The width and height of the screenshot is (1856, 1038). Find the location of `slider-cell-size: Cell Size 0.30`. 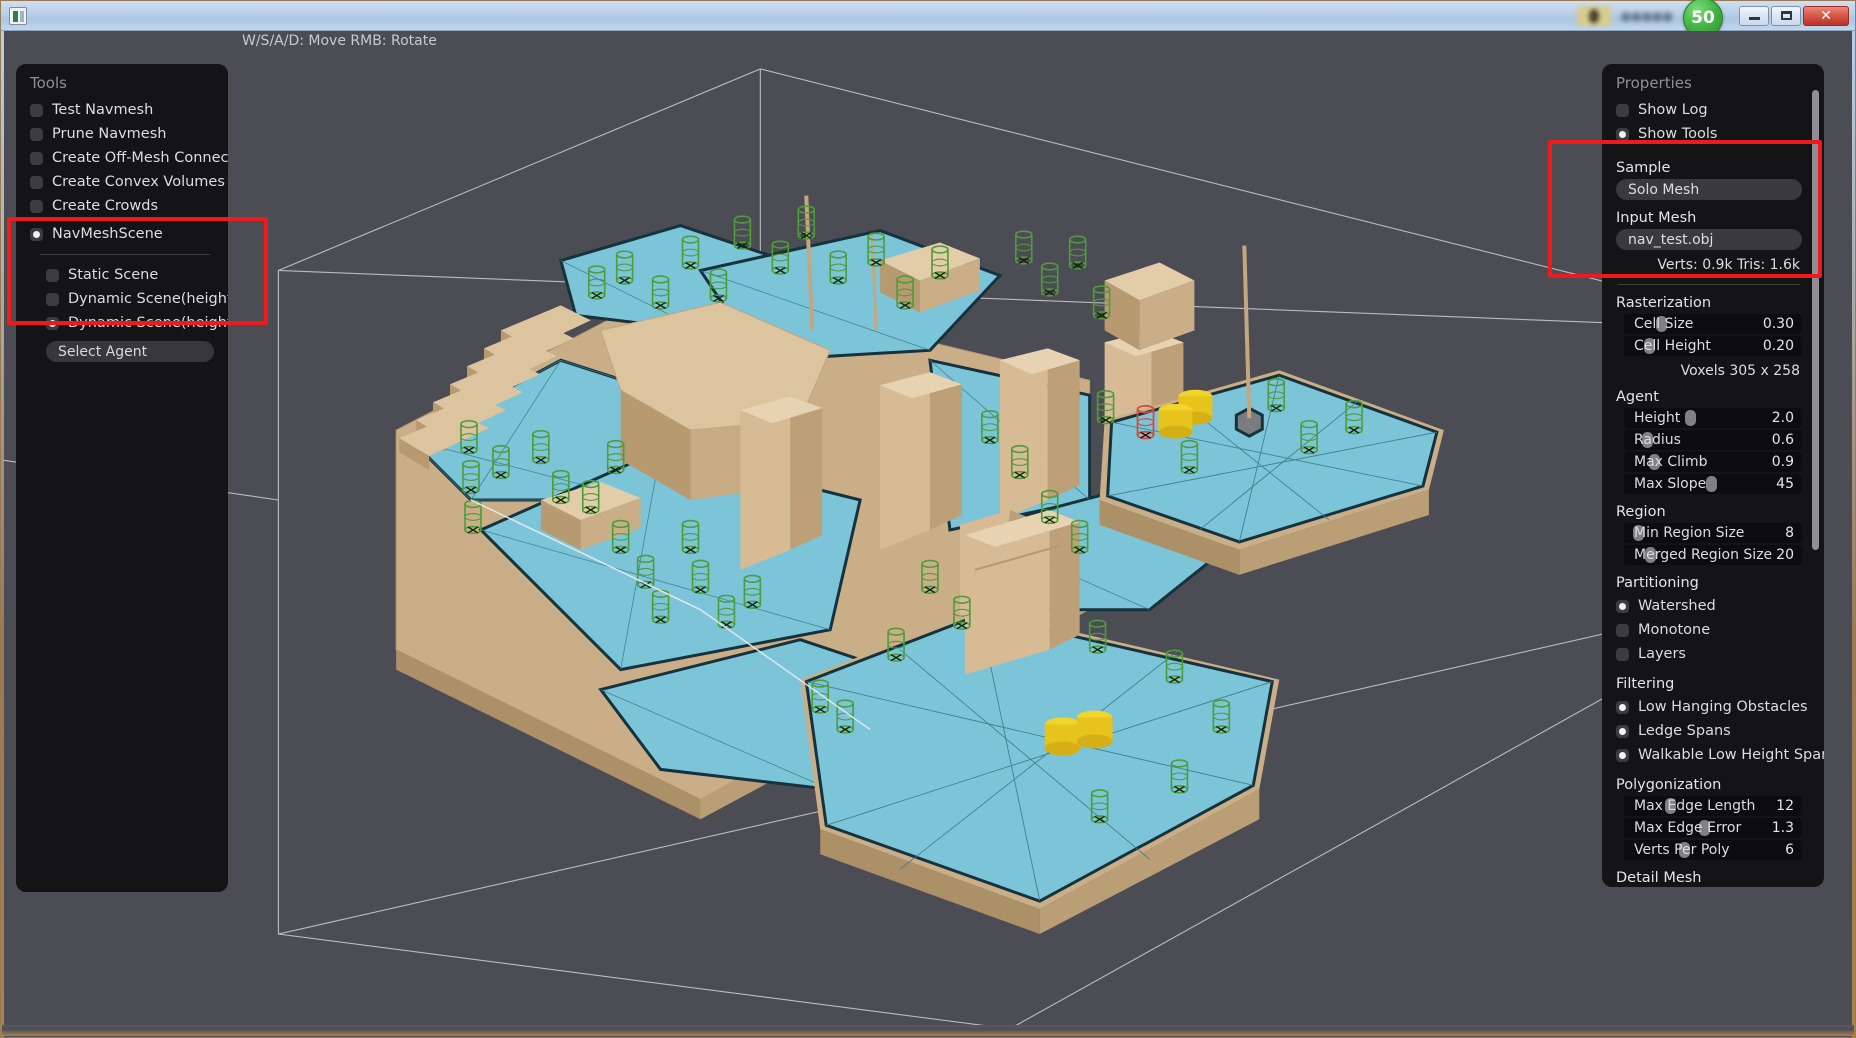

slider-cell-size: Cell Size 0.30 is located at coordinates (1713, 324).